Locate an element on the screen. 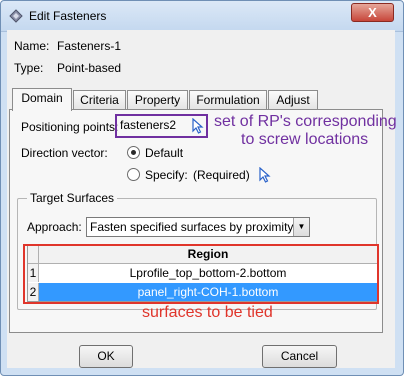 The height and width of the screenshot is (379, 408). specify-status: (Required) is located at coordinates (221, 175).